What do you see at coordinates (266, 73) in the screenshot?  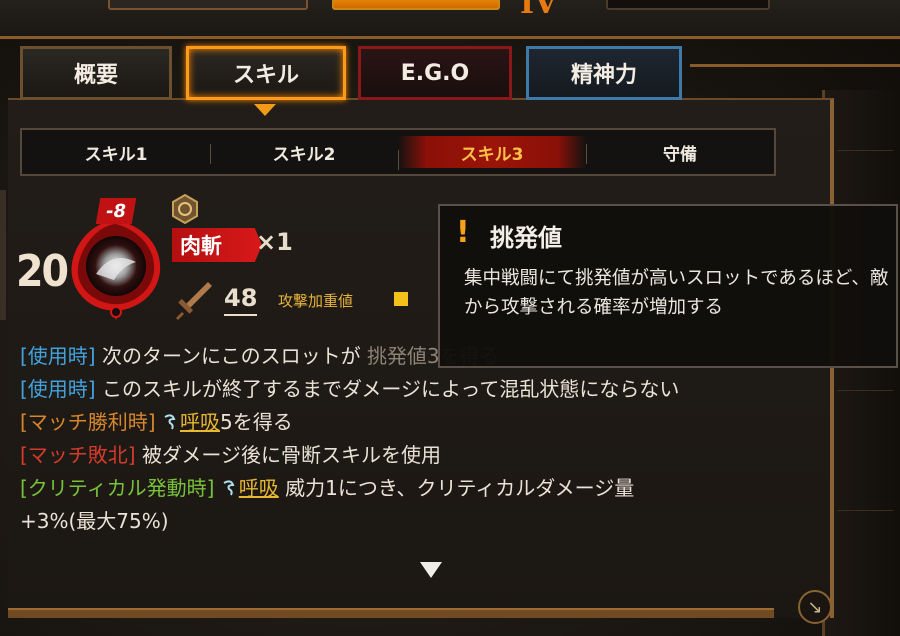 I see `tab-skill: スキル` at bounding box center [266, 73].